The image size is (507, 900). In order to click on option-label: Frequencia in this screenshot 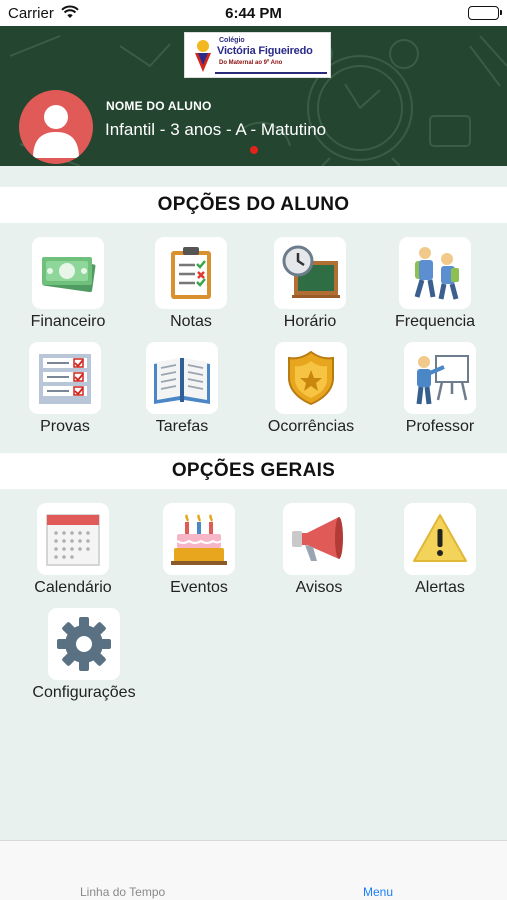, I will do `click(435, 321)`.